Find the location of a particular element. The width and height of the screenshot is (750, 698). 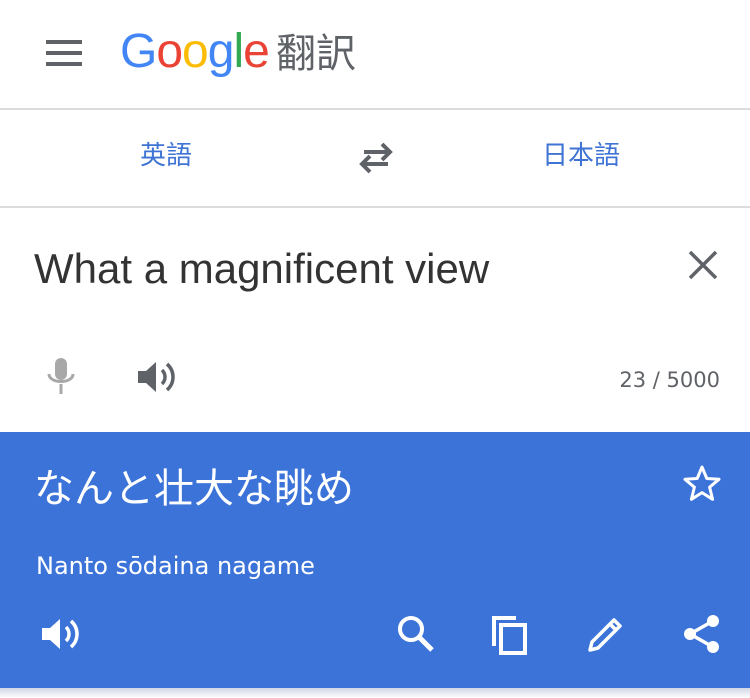

swap-arrows-icon is located at coordinates (376, 158).